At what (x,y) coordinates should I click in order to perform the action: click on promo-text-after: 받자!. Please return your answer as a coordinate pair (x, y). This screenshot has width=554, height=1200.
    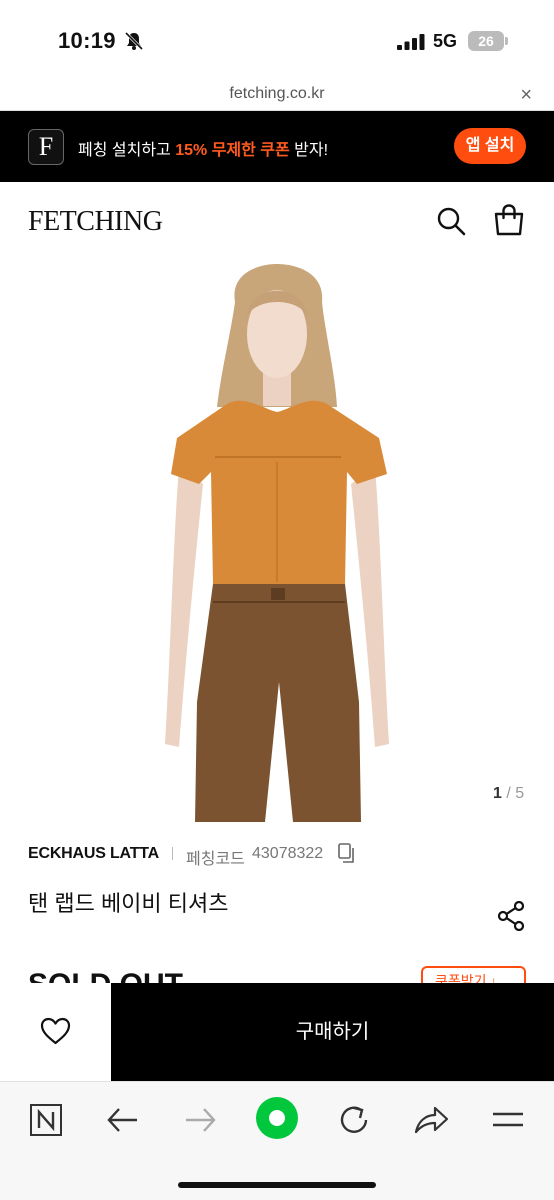
    Looking at the image, I should click on (309, 150).